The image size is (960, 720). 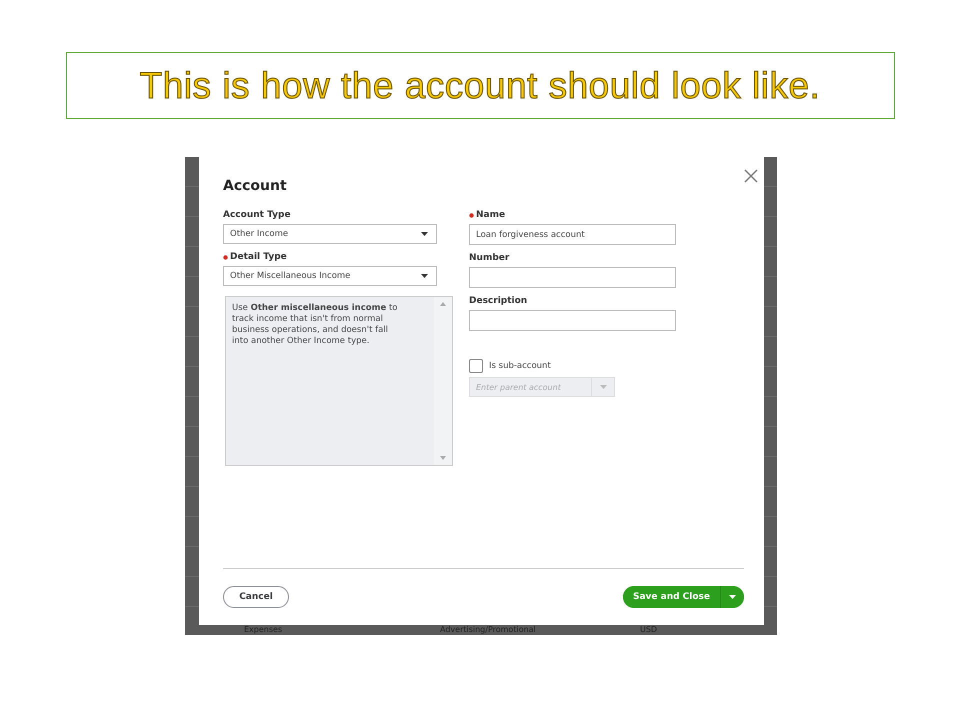 I want to click on field-label: Account Type, so click(x=257, y=215).